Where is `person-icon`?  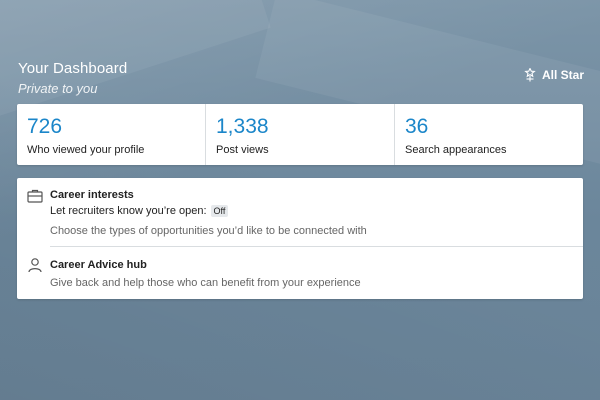
person-icon is located at coordinates (35, 265).